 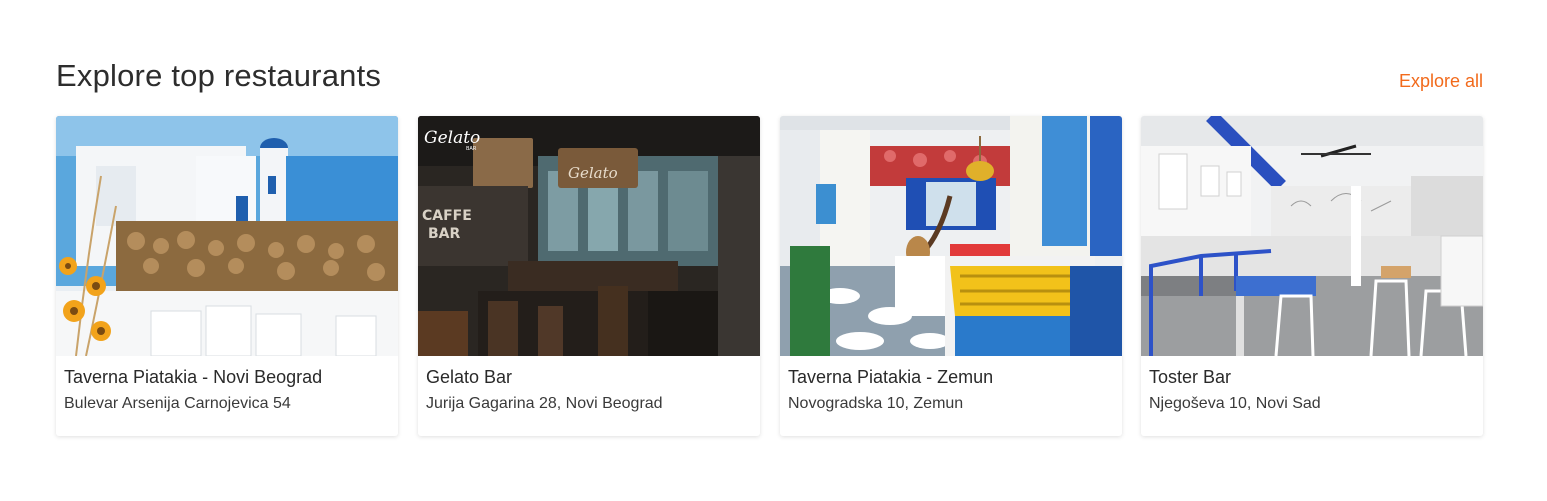 What do you see at coordinates (177, 403) in the screenshot?
I see `restaurant-address: Bulevar Arsenija Carnojevica 54` at bounding box center [177, 403].